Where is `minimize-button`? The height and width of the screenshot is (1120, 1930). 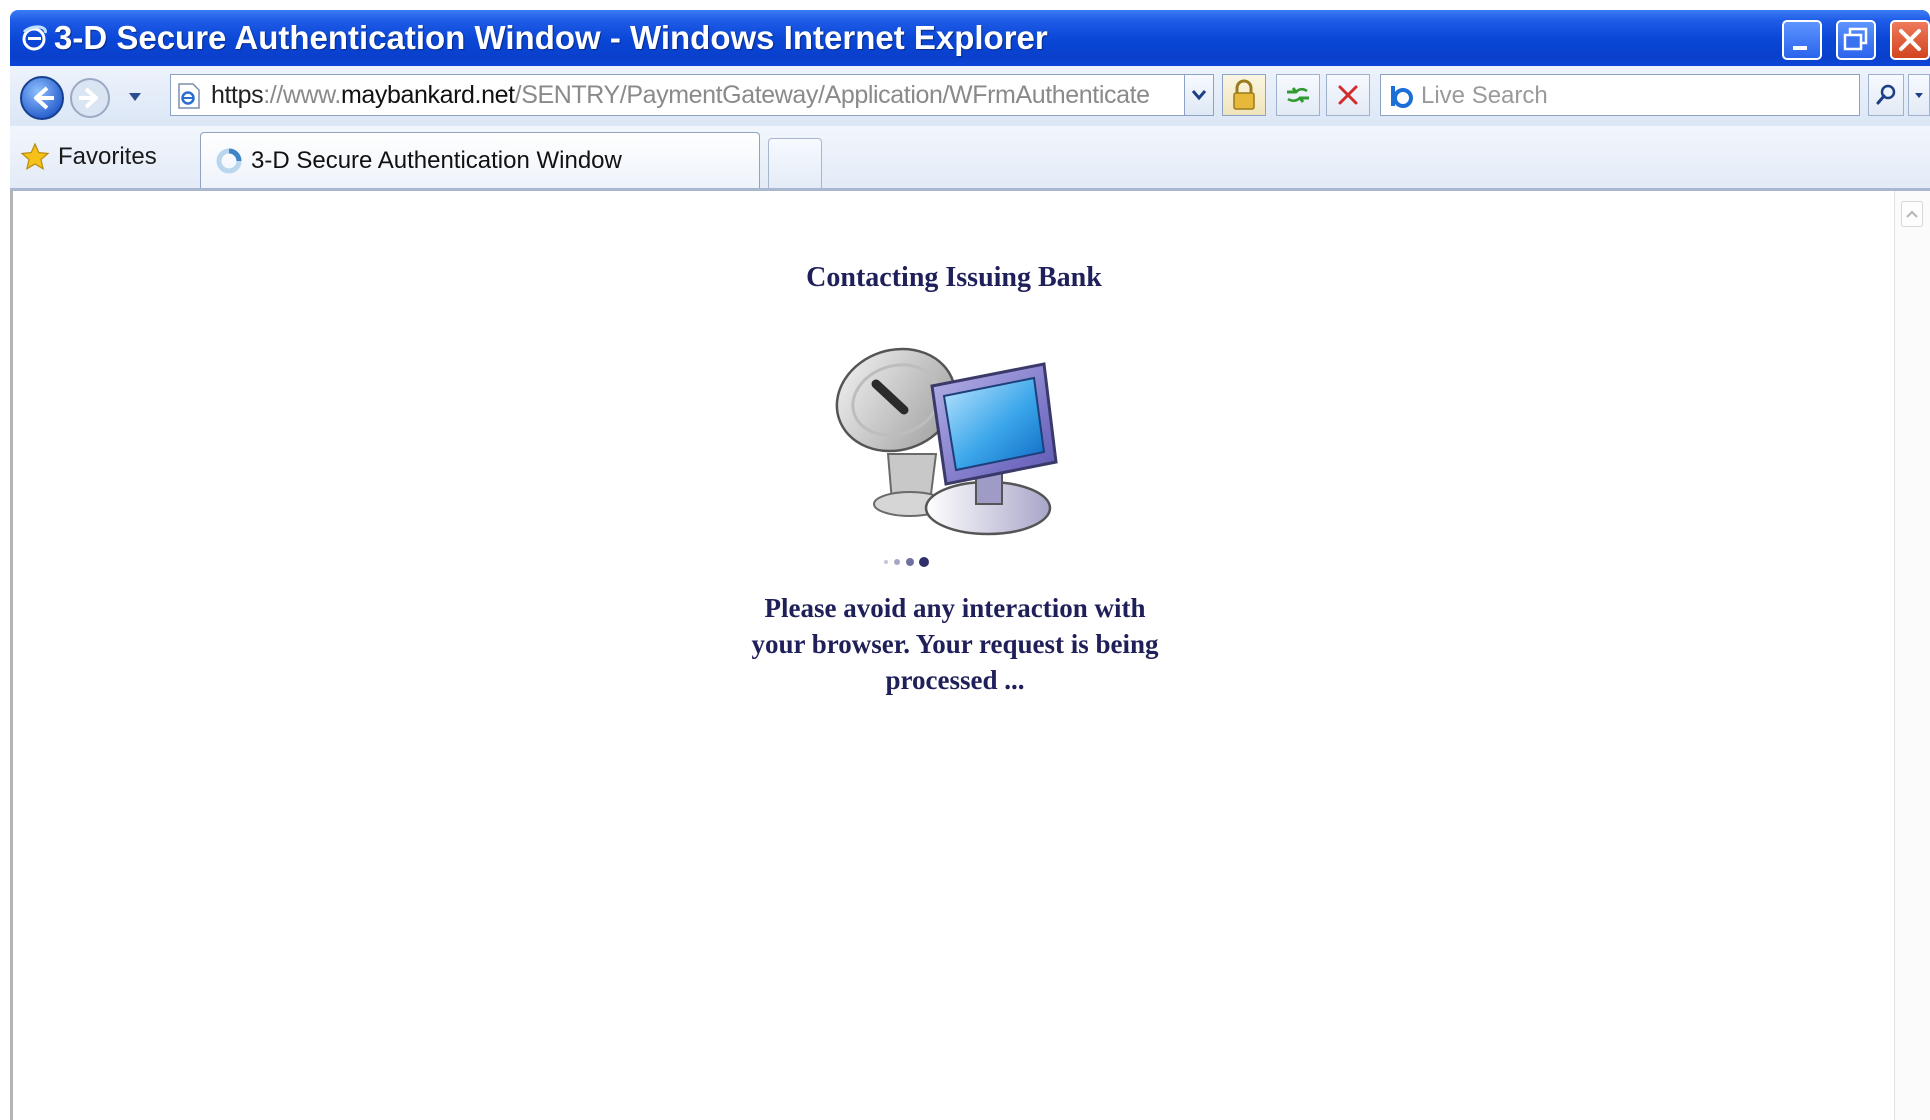 minimize-button is located at coordinates (1802, 40).